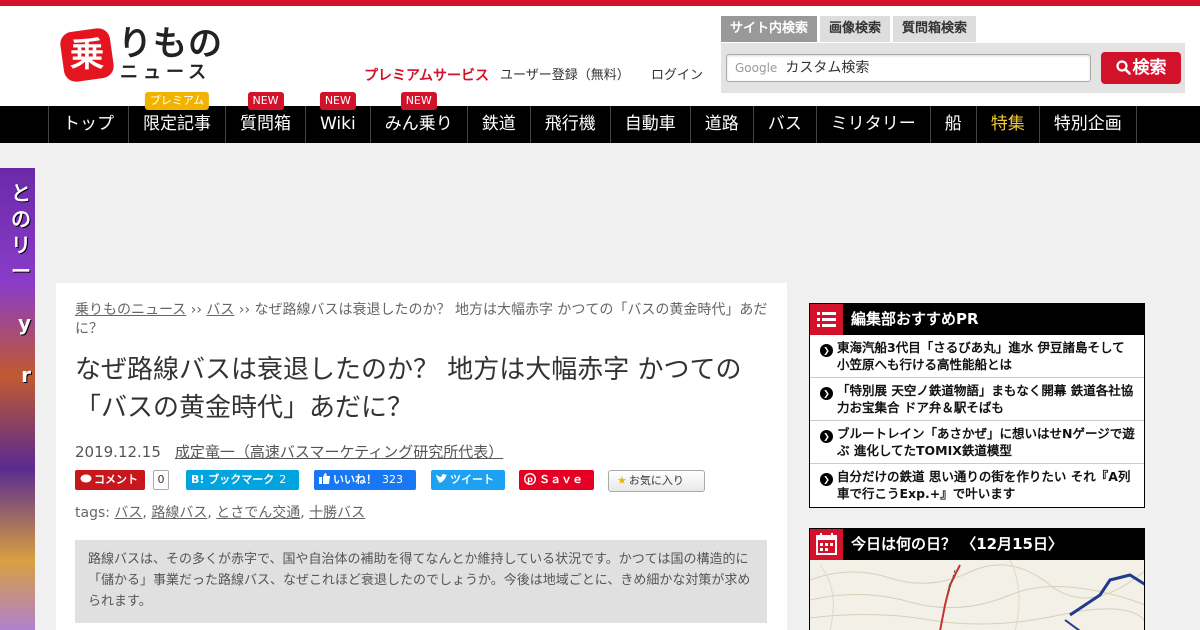 The height and width of the screenshot is (630, 1200). I want to click on nav-item-railway: 鉄道, so click(498, 124).